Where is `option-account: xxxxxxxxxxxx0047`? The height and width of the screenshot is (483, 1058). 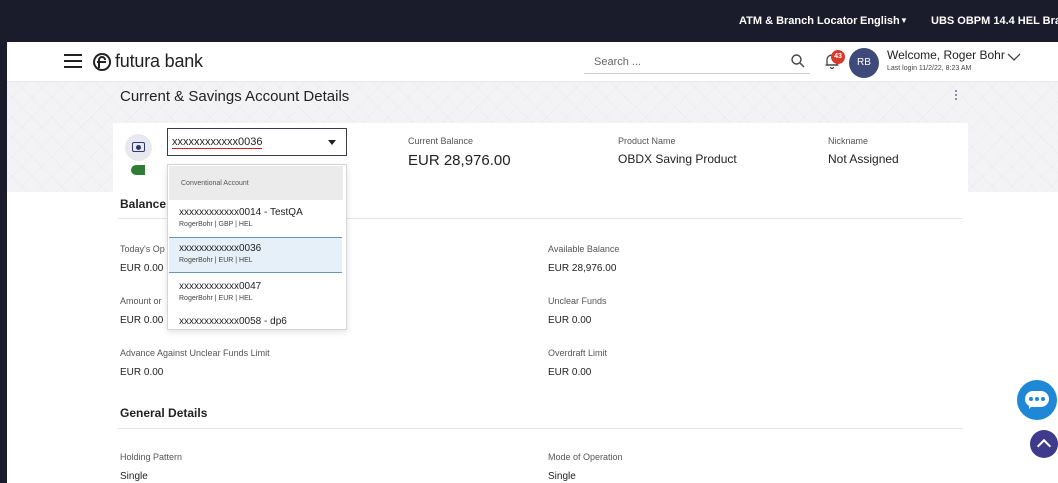 option-account: xxxxxxxxxxxx0047 is located at coordinates (220, 286).